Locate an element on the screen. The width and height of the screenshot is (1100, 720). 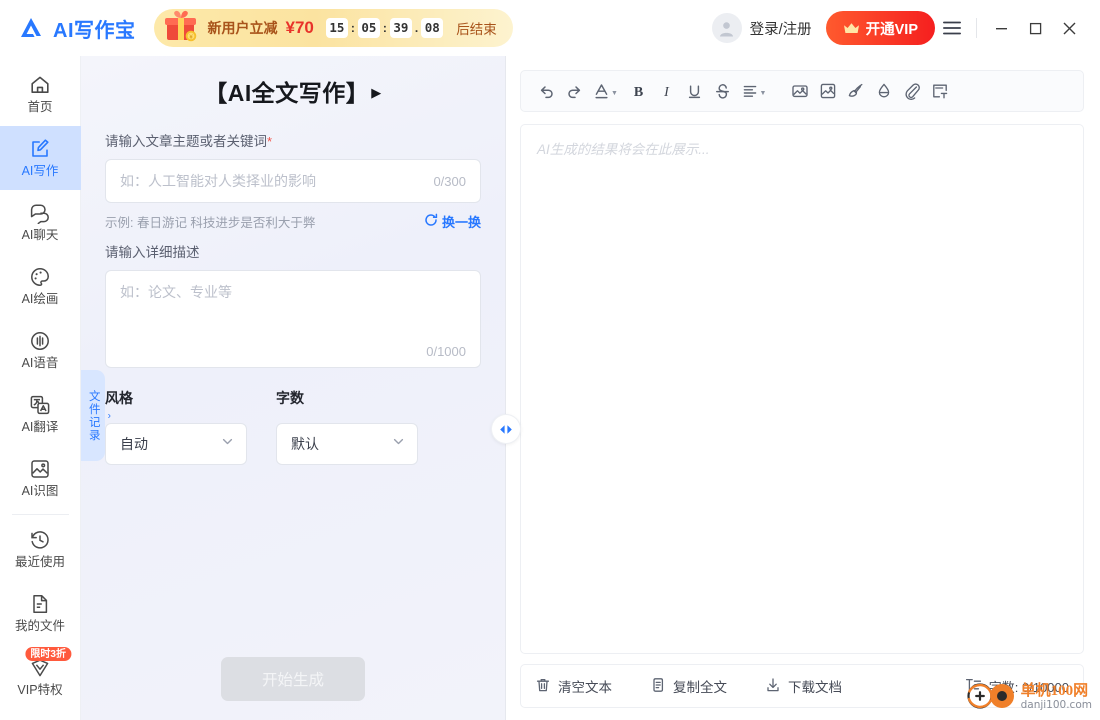
promo-amount: ¥70 is located at coordinates (299, 27).